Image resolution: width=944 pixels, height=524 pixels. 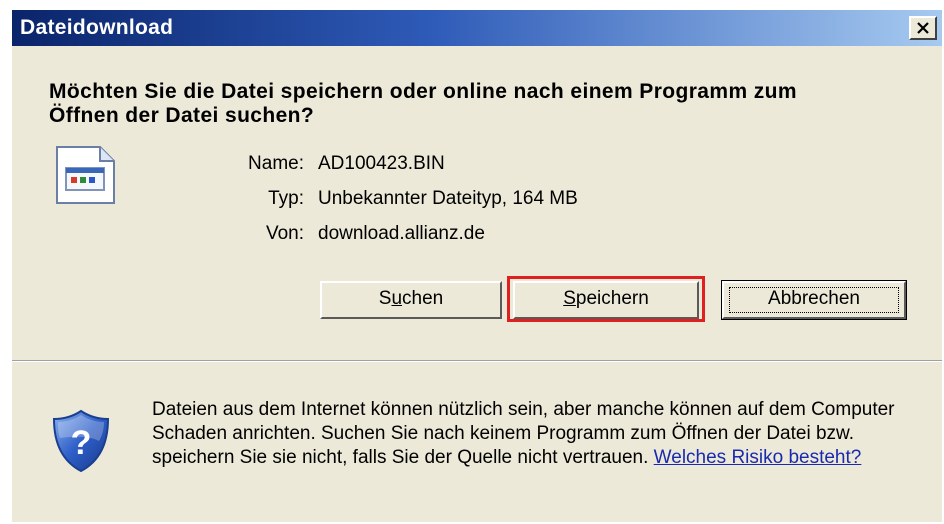 What do you see at coordinates (381, 163) in the screenshot?
I see `file-name-value: AD100423.BIN` at bounding box center [381, 163].